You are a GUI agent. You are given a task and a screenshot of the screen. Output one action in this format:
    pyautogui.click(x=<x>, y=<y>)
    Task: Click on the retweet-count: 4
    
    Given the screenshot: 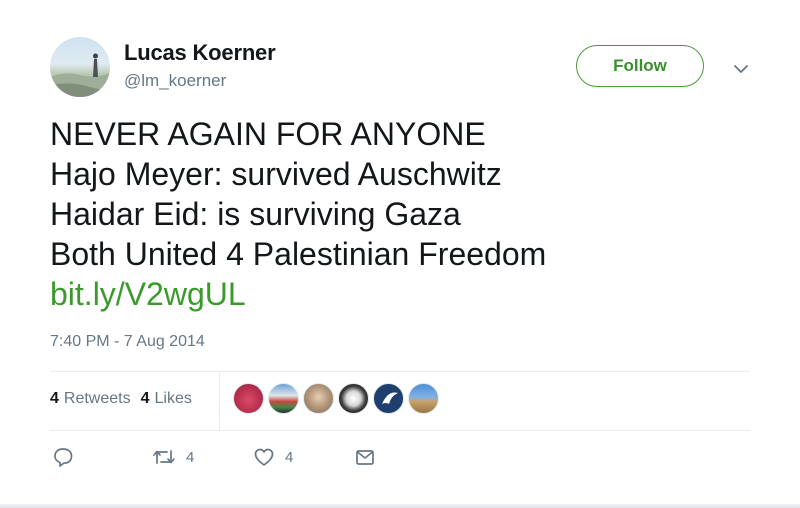 What is the action you would take?
    pyautogui.click(x=190, y=457)
    